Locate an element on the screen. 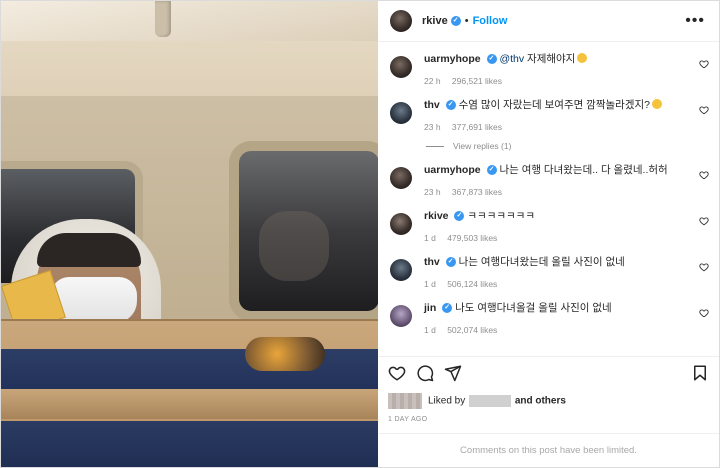  comment-username: jin is located at coordinates (430, 308).